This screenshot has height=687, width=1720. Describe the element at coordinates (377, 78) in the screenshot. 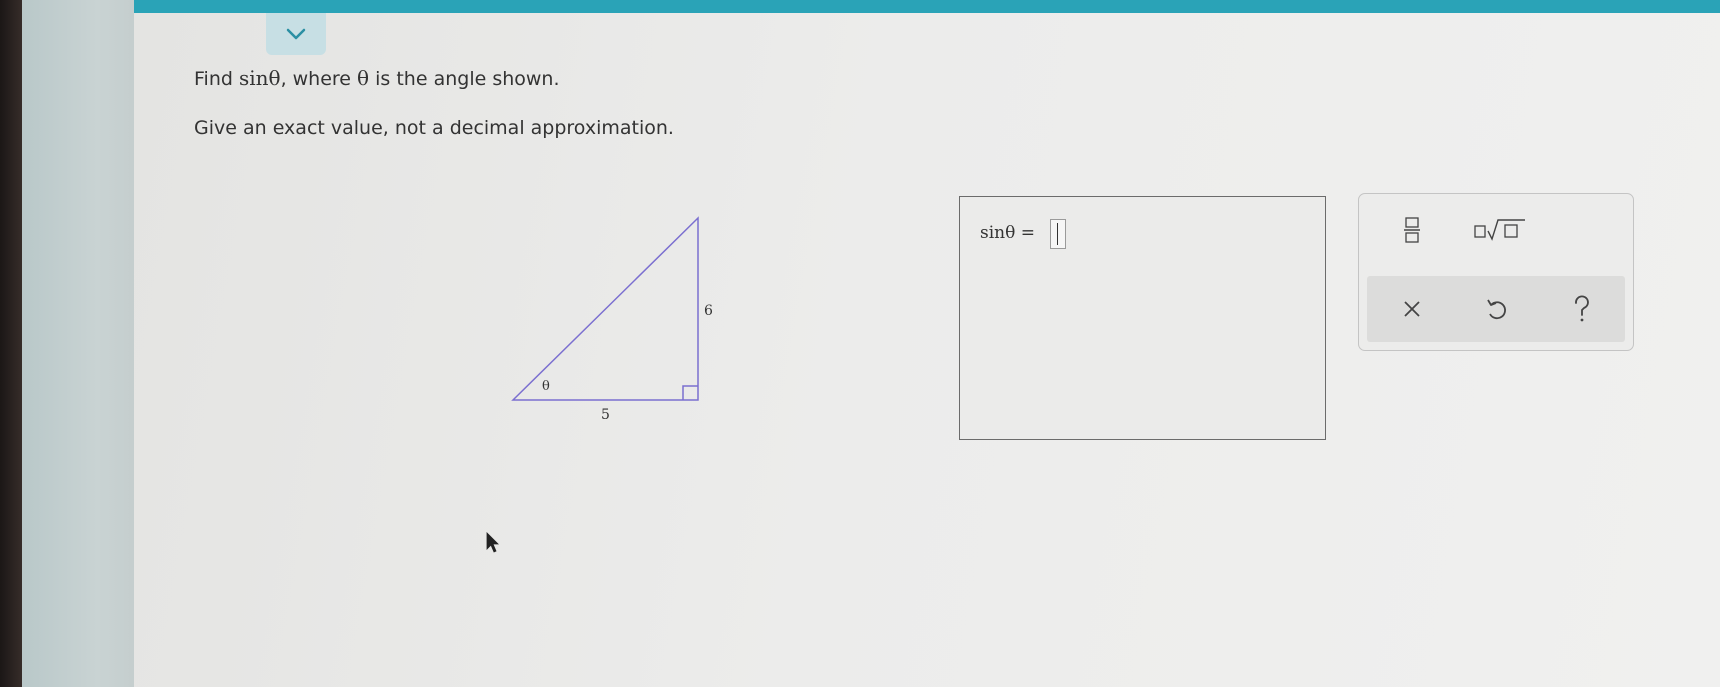

I see `question-text: Find sinθ, where θ is the angle shown.` at that location.